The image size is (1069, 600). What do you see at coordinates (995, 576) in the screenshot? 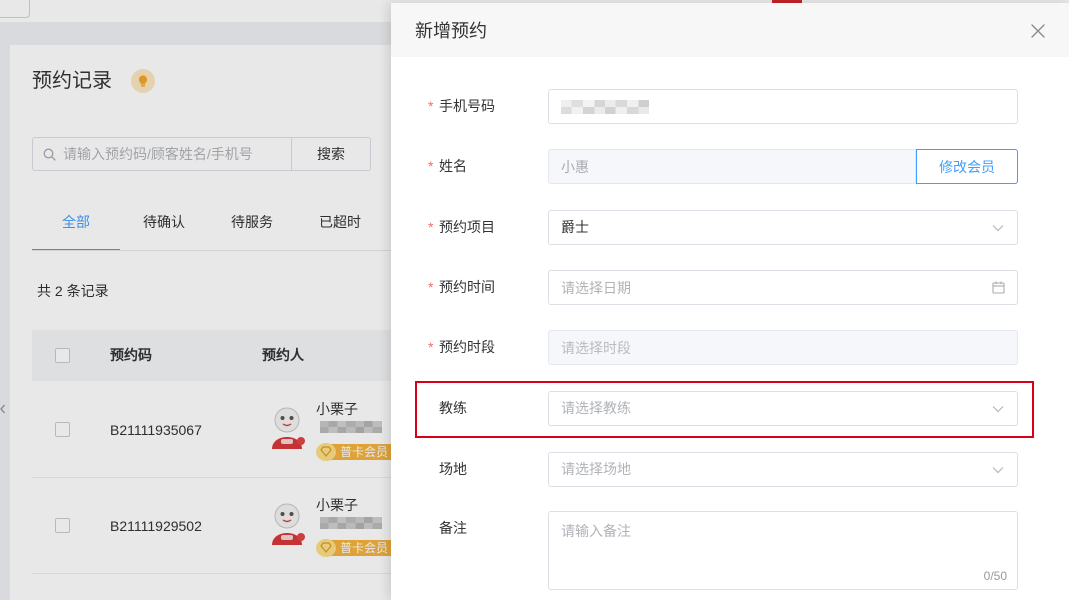
I see `remark-char-counter: 0/50` at bounding box center [995, 576].